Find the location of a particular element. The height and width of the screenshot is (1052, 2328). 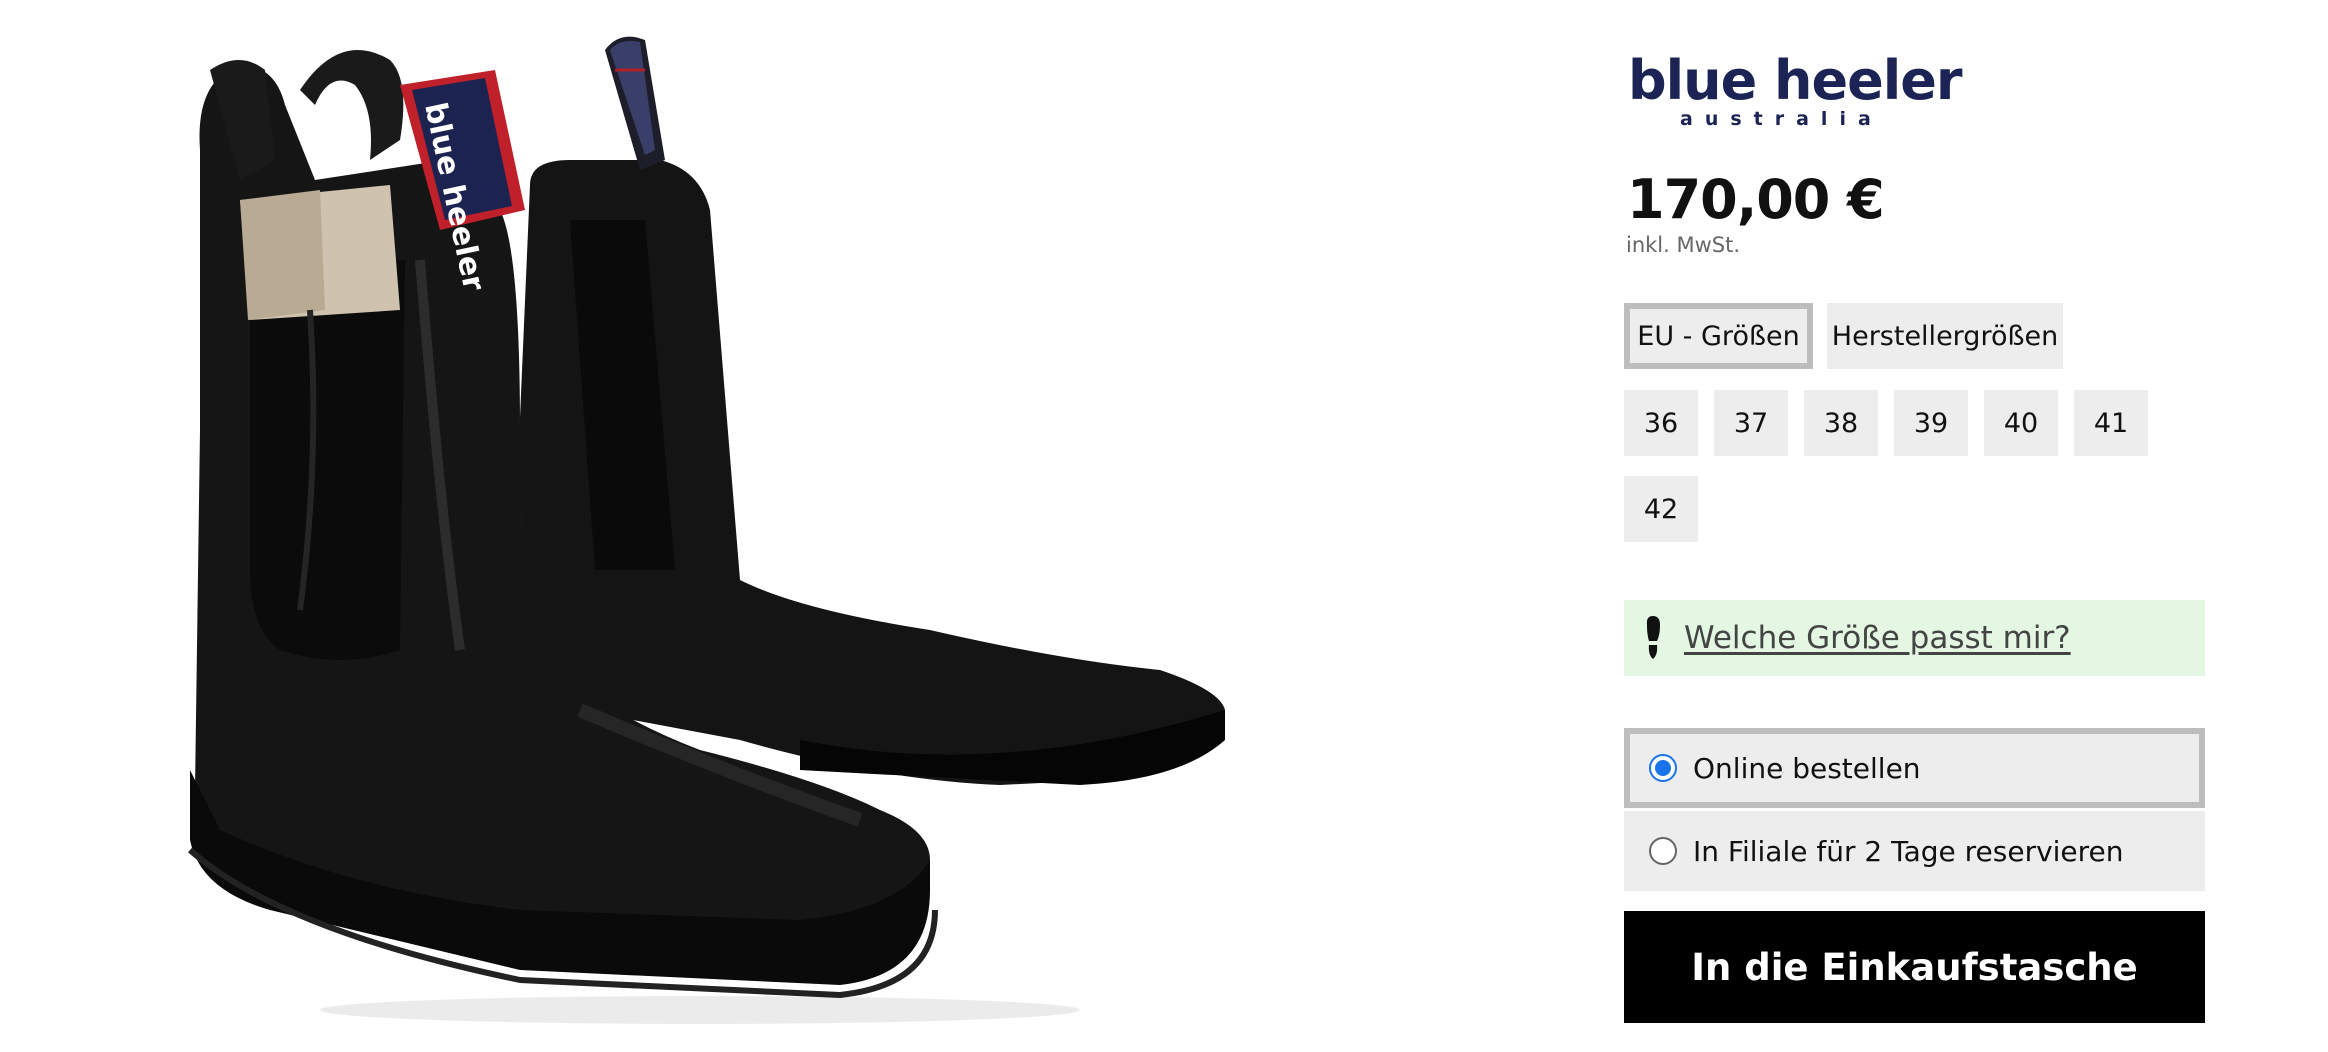

delivery-option-store: In Filiale für 2 Tage reservieren is located at coordinates (1914, 851).